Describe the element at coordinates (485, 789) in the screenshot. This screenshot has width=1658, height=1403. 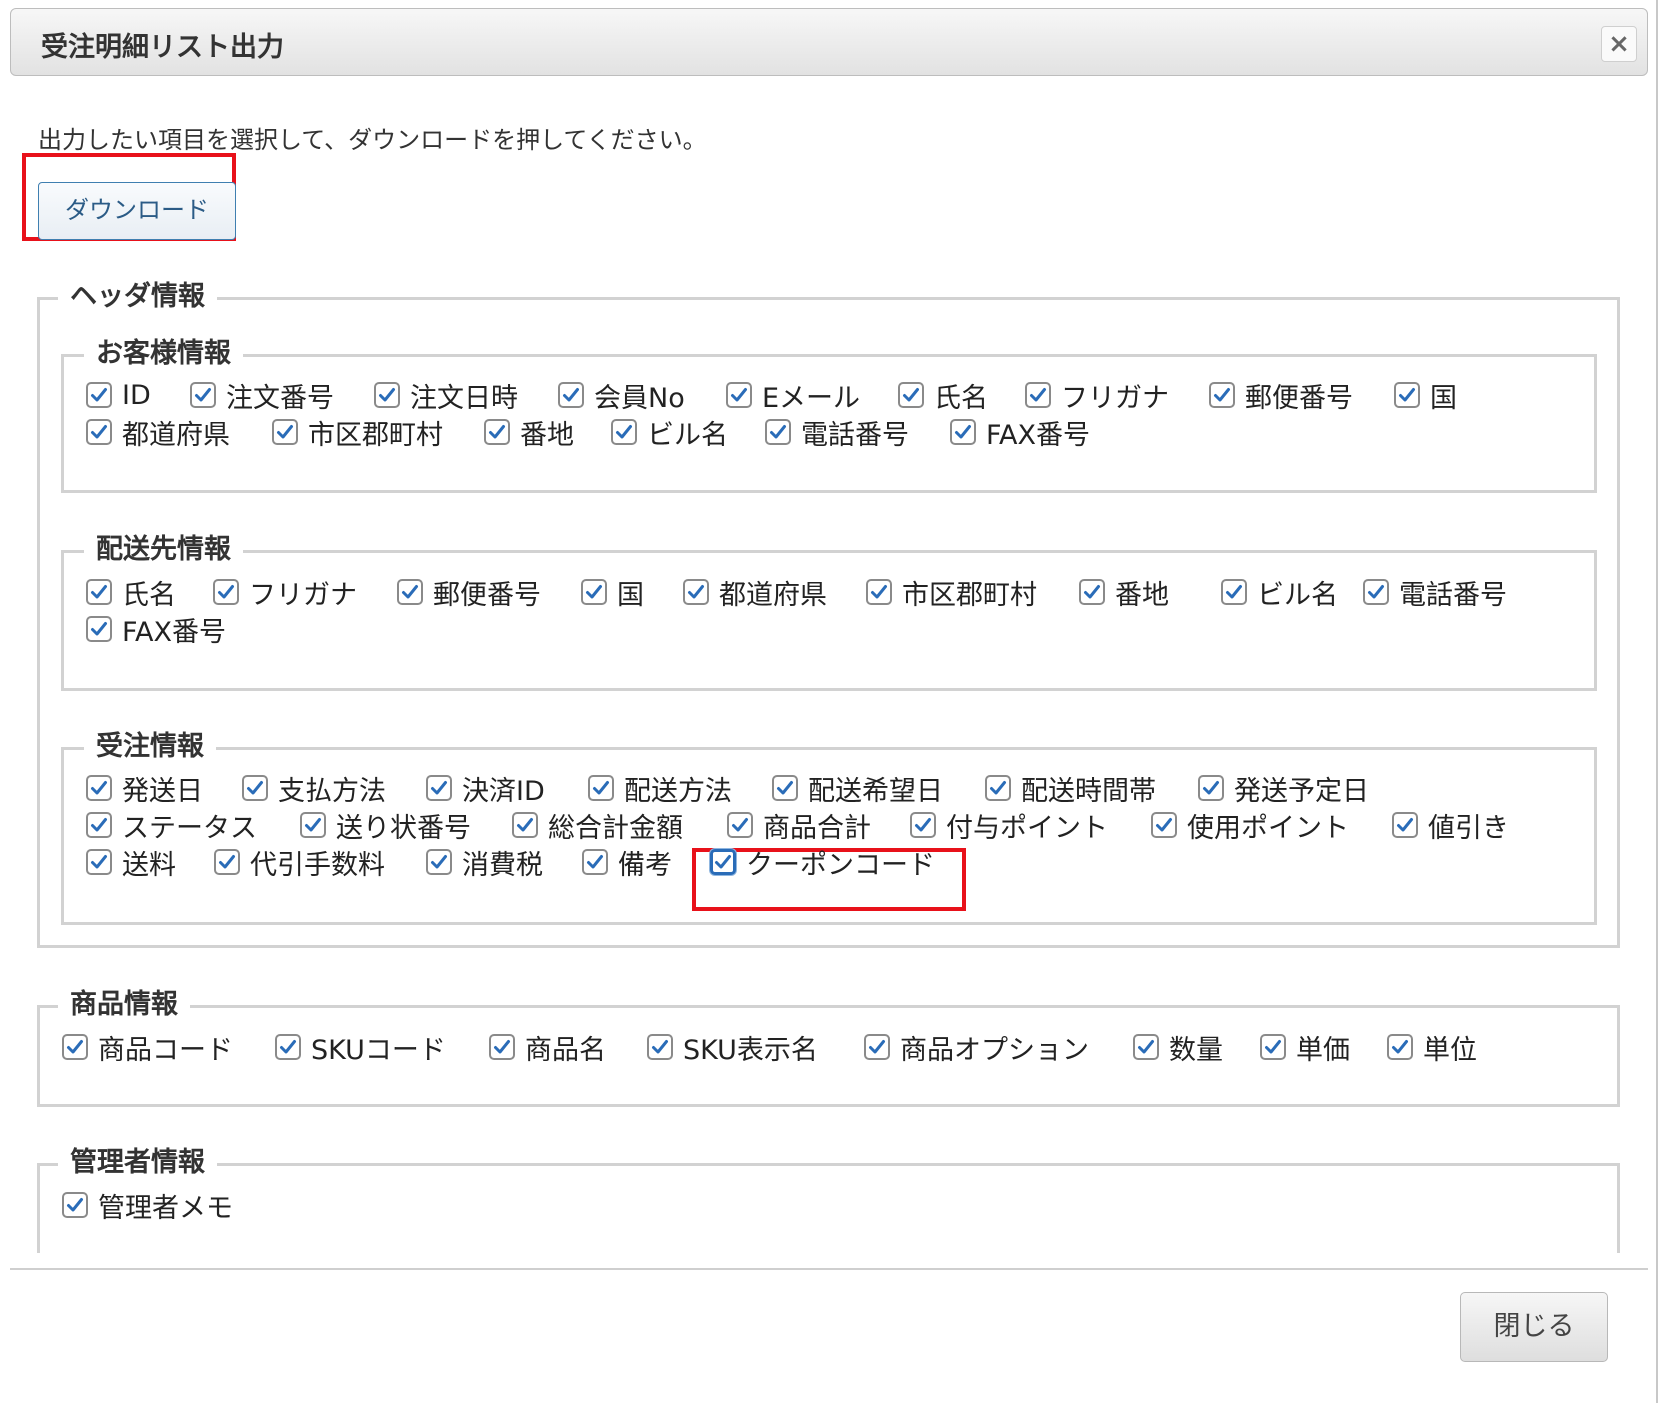
I see `checkbox-item: 決済ID` at that location.